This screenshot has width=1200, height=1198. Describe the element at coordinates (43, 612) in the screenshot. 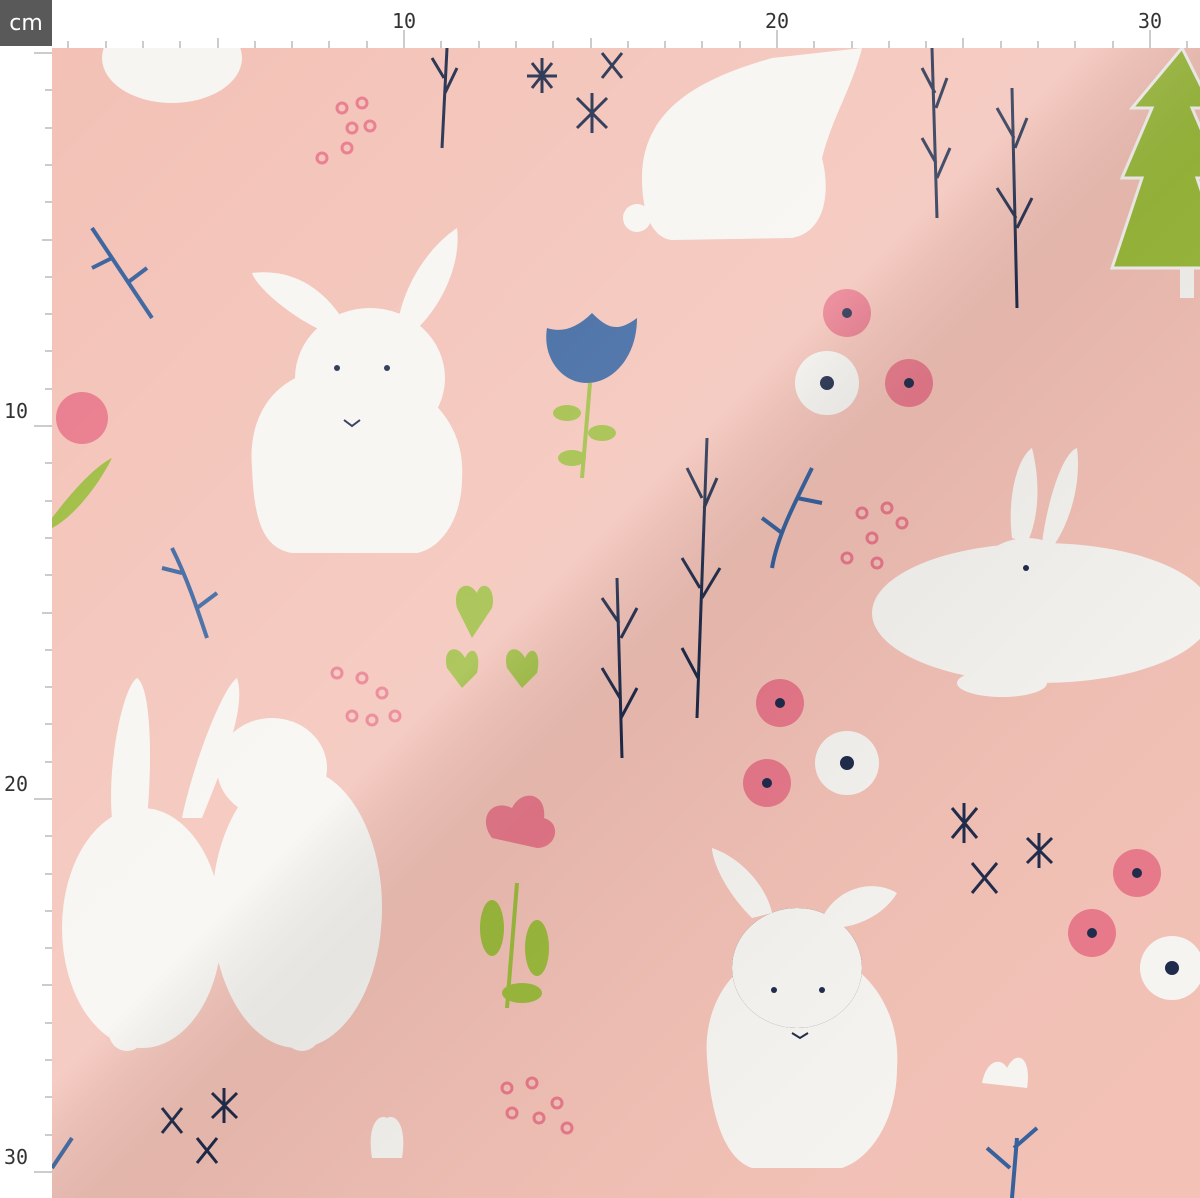

I see `left-ruler-ticks` at that location.